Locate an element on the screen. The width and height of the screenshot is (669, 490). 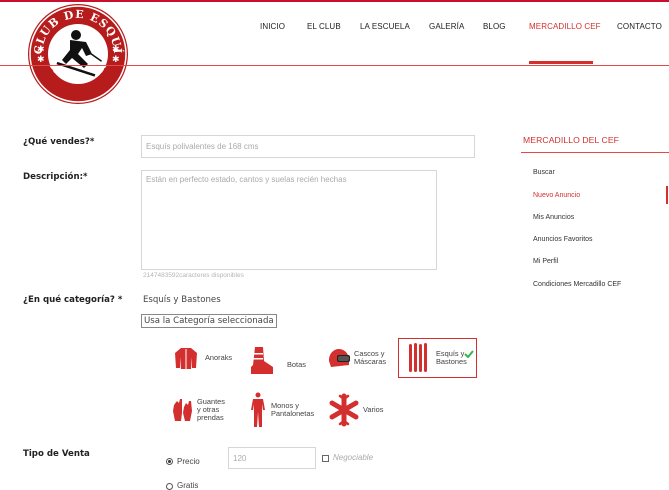
sell-placeholder: Esquís polivalentes de 168 cms is located at coordinates (202, 146).